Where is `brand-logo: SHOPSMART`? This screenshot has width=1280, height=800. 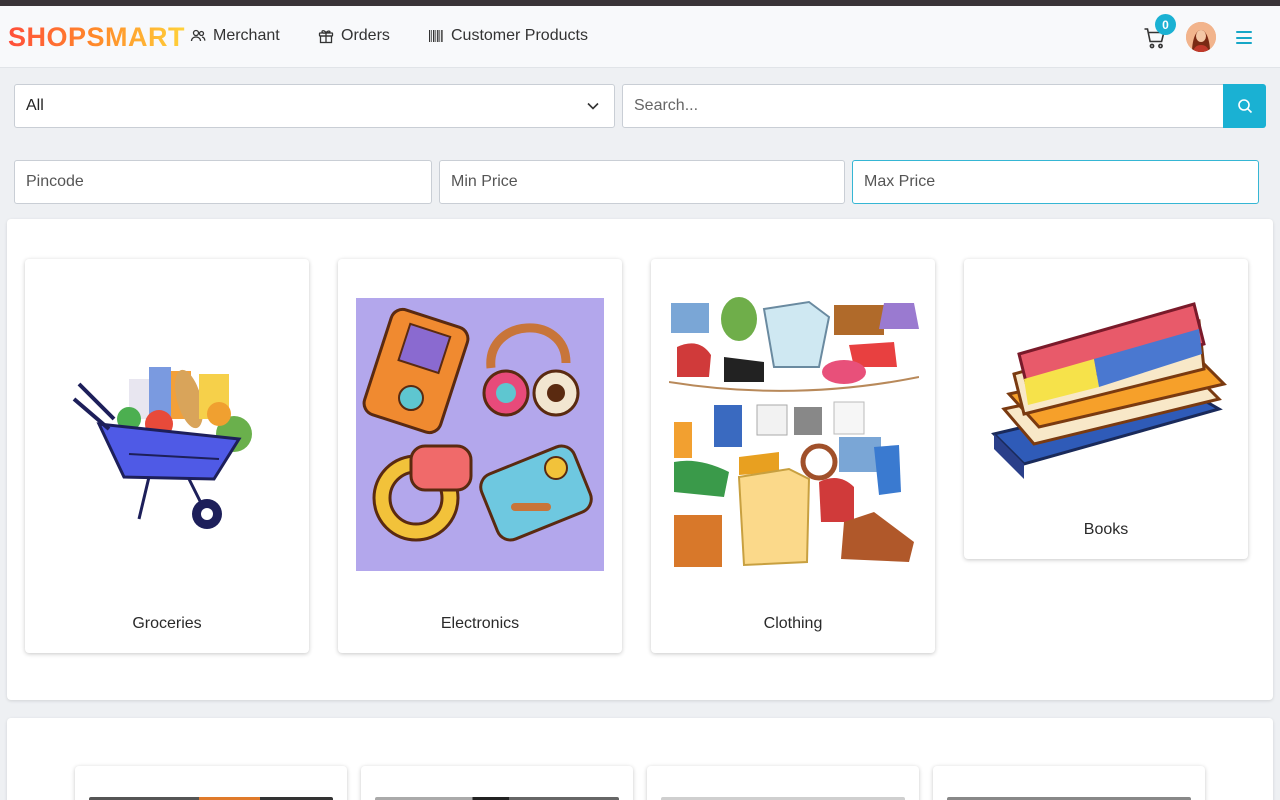 brand-logo: SHOPSMART is located at coordinates (96, 37).